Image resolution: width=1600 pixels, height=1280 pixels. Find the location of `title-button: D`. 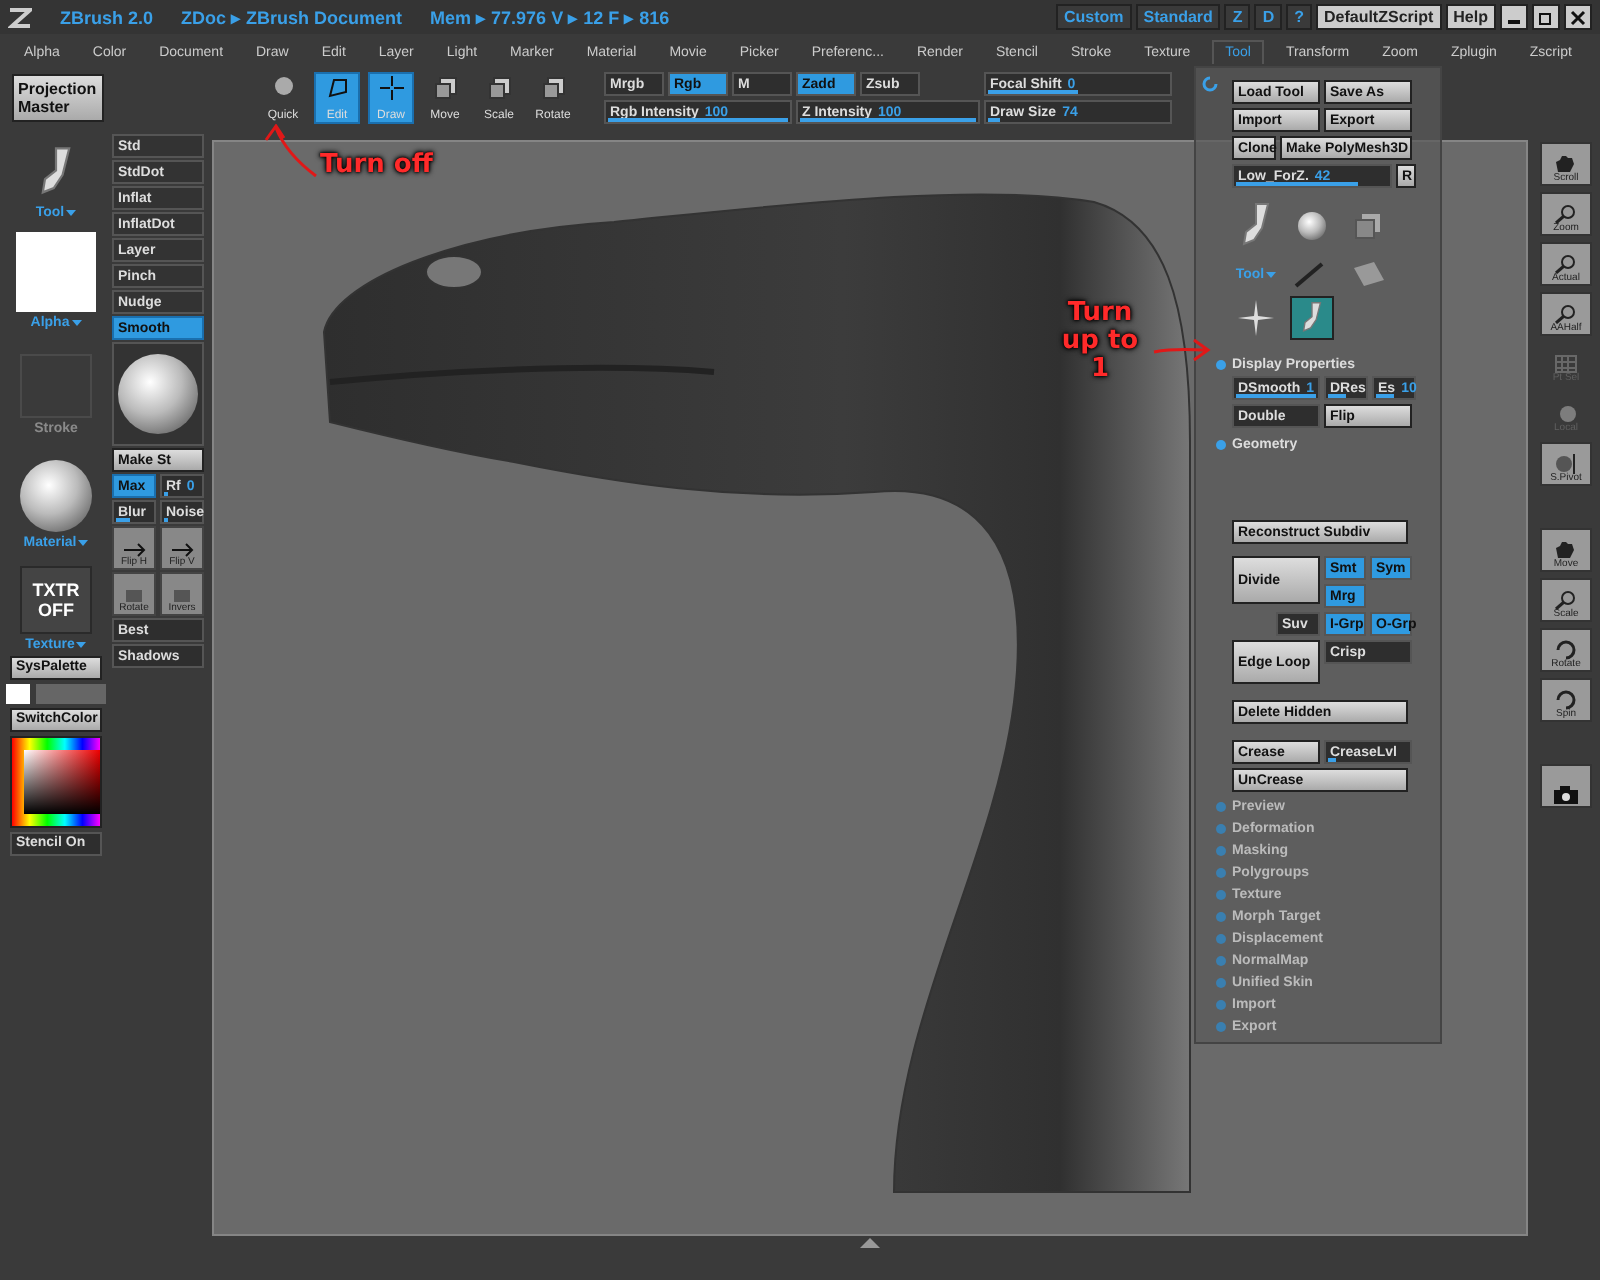

title-button: D is located at coordinates (1268, 17).